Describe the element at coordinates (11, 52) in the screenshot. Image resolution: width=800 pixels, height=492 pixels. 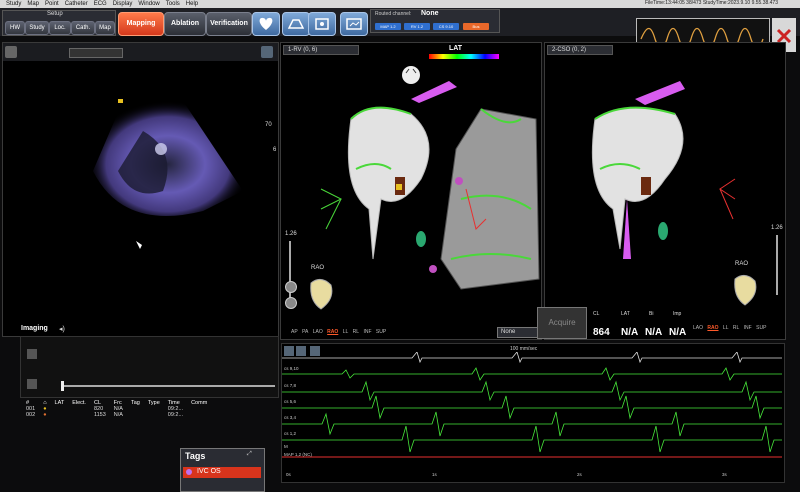
I see `imaging-tool-icon` at that location.